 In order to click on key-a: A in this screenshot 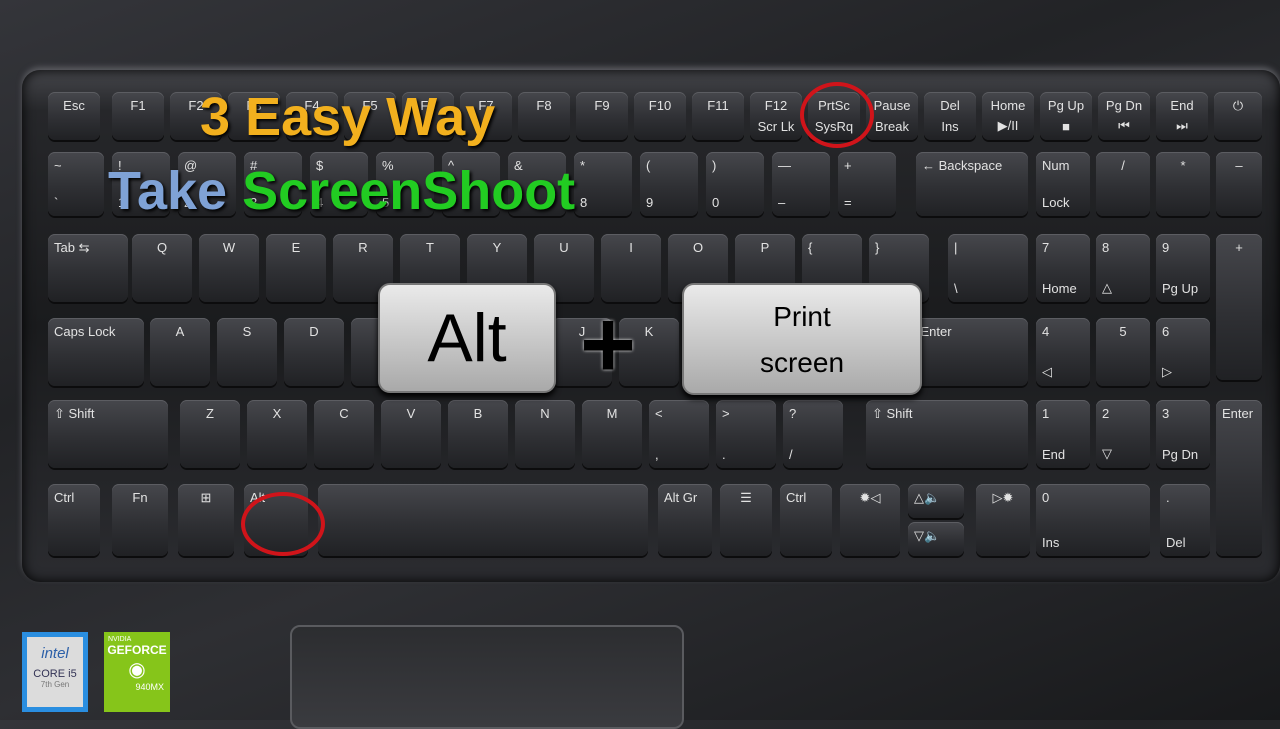, I will do `click(180, 352)`.